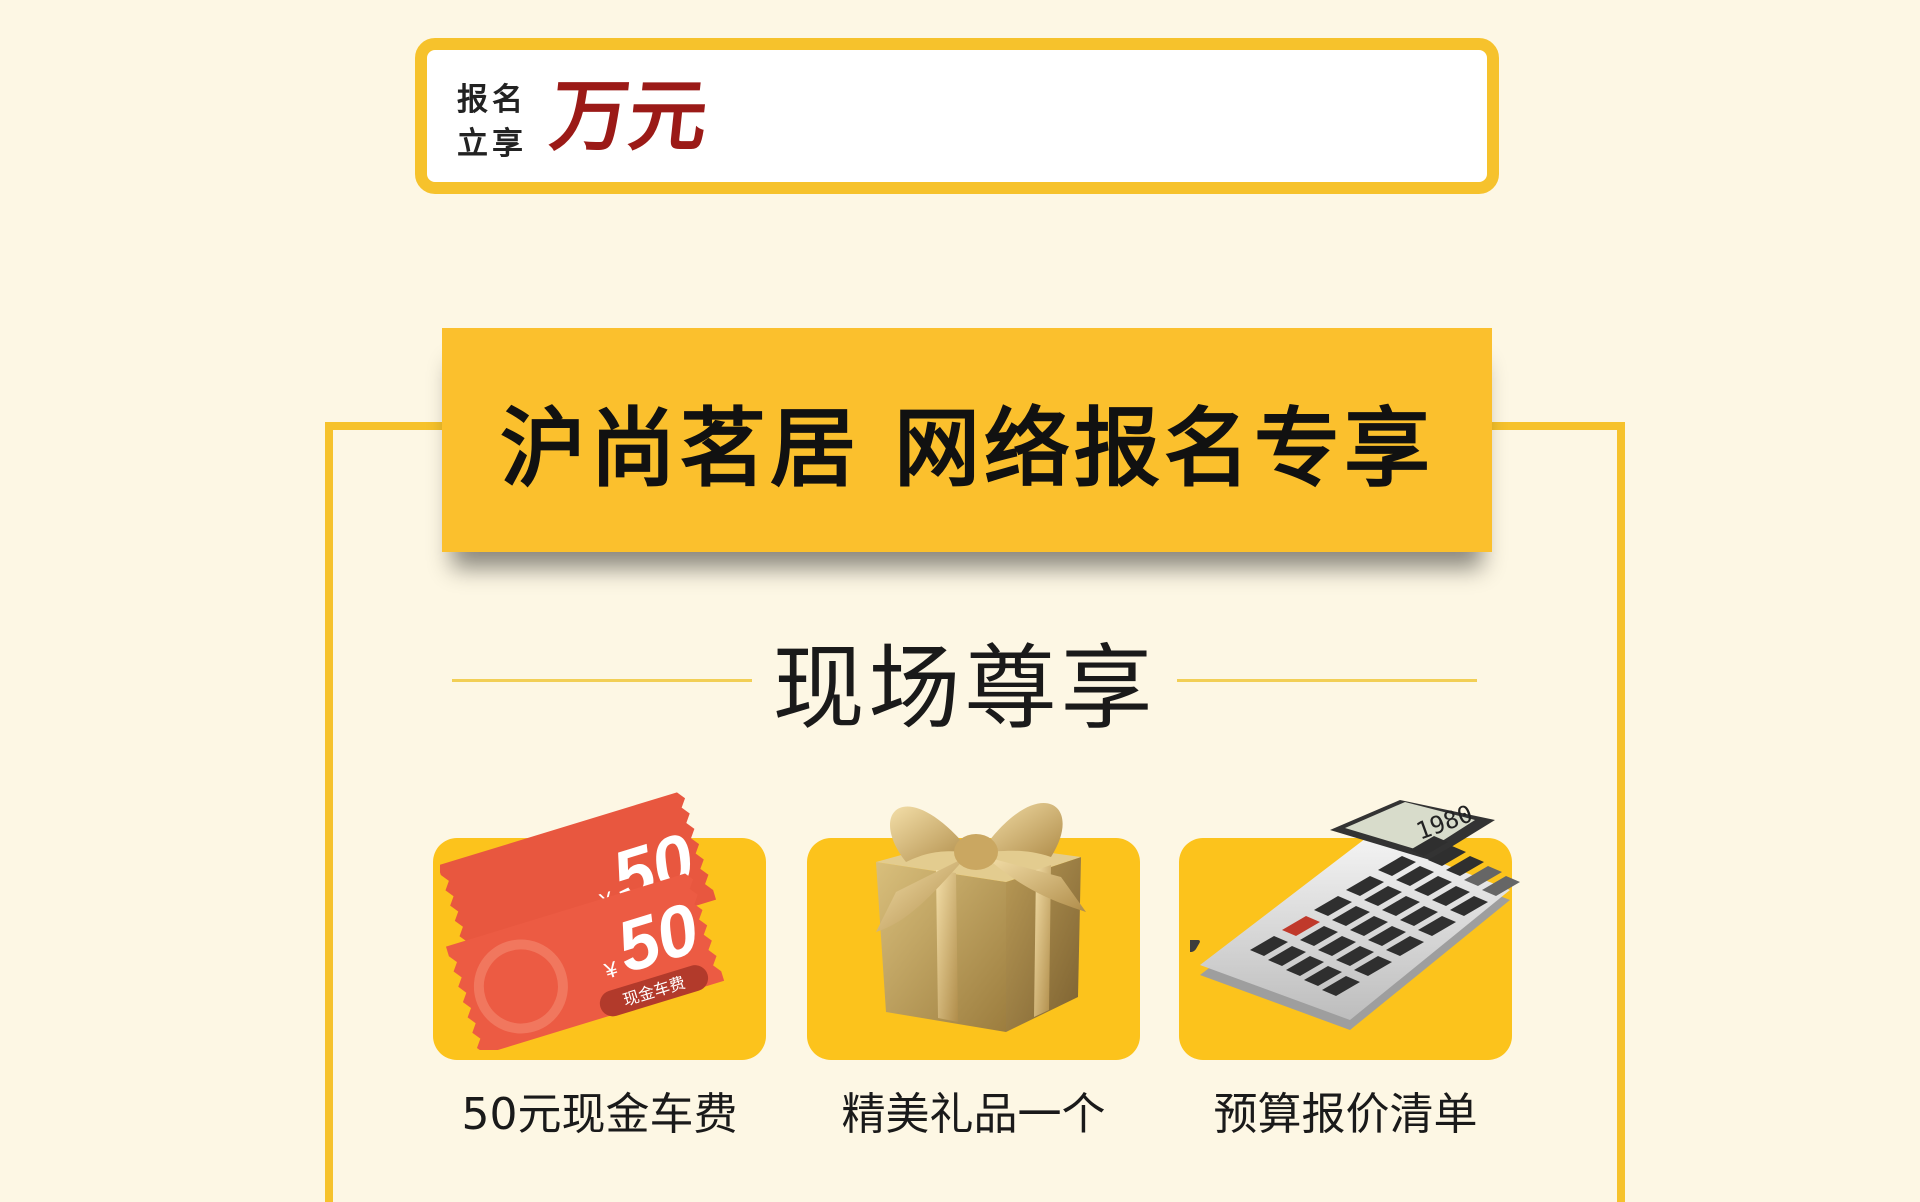 The height and width of the screenshot is (1202, 1920). I want to click on cash-voucher-icon: 50 ¥ 50 ¥ 现金车费, so click(582, 921).